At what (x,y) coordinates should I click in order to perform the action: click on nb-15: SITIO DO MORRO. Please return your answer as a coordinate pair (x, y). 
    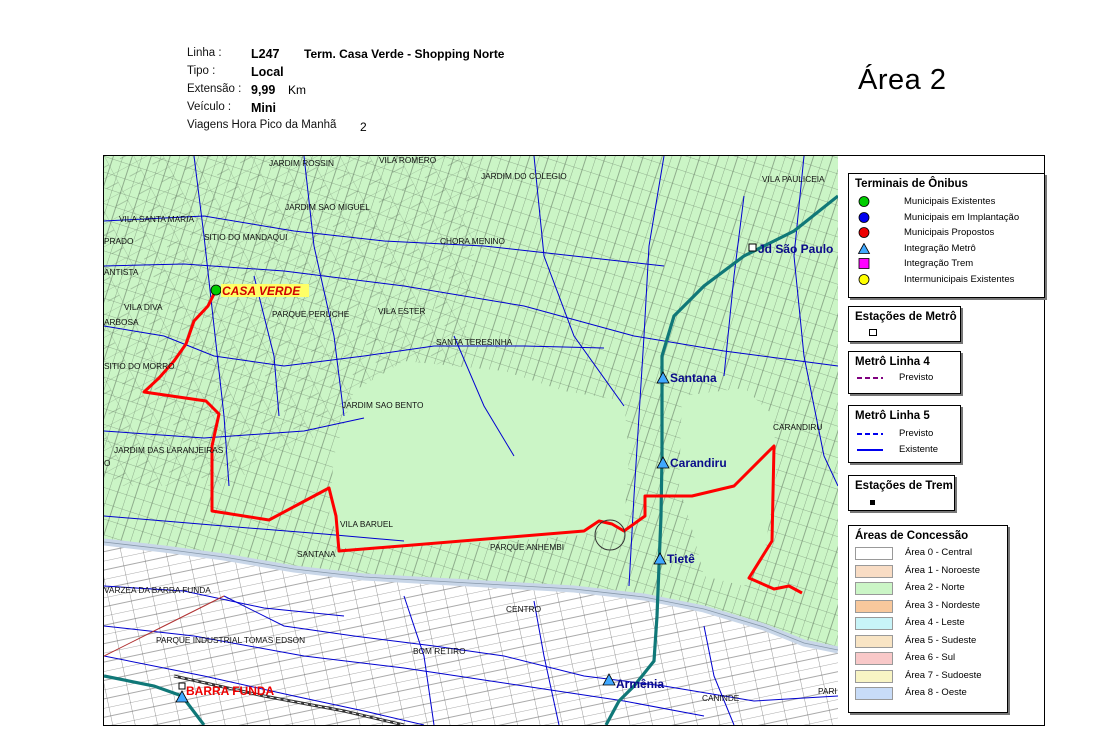
    Looking at the image, I should click on (139, 366).